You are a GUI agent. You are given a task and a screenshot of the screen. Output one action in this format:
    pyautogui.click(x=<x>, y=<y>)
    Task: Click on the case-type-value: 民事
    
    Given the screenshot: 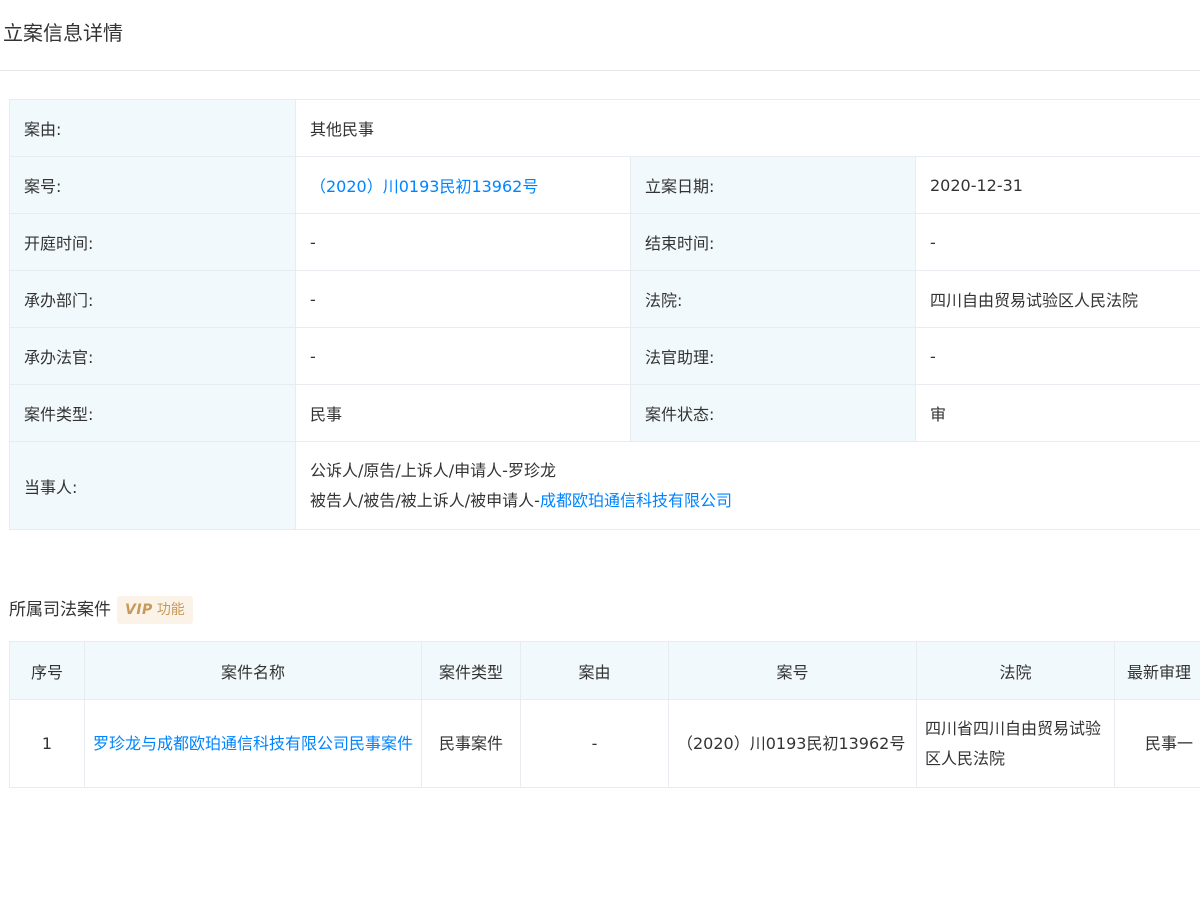 What is the action you would take?
    pyautogui.click(x=463, y=413)
    